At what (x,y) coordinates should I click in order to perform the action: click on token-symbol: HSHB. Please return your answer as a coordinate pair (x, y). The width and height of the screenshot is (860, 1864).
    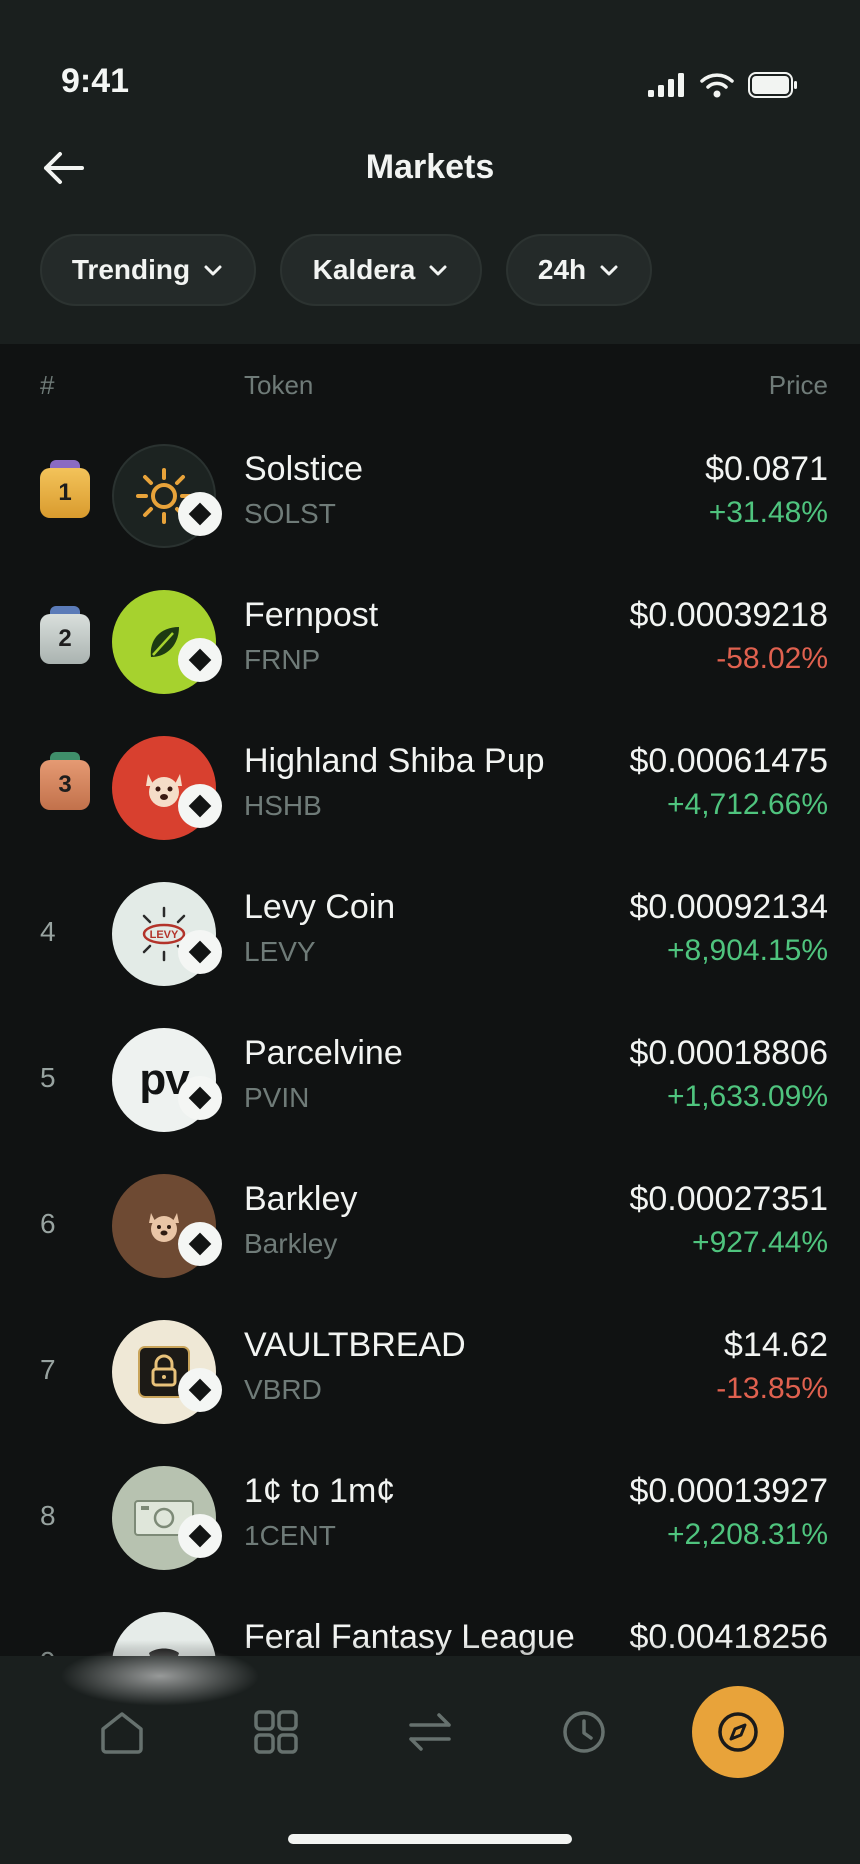
    Looking at the image, I should click on (283, 805).